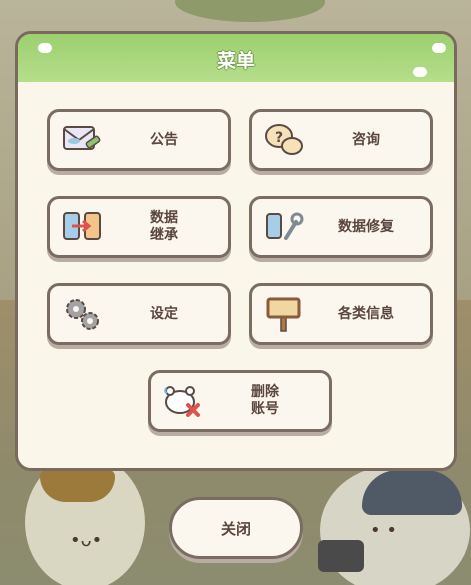 The image size is (471, 585). I want to click on envelope-pencil-icon, so click(82, 138).